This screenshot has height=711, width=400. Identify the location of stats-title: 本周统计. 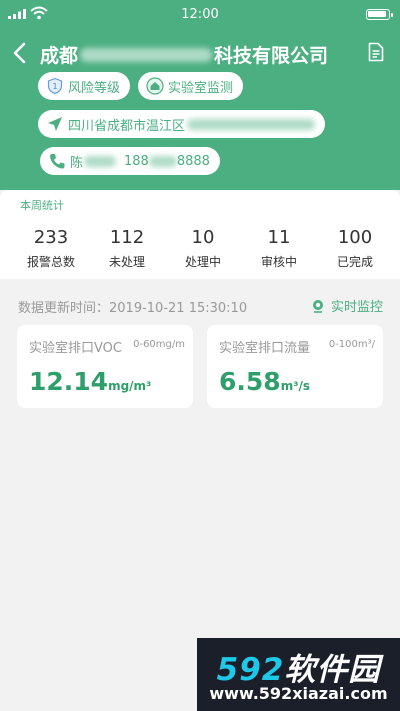
(42, 205).